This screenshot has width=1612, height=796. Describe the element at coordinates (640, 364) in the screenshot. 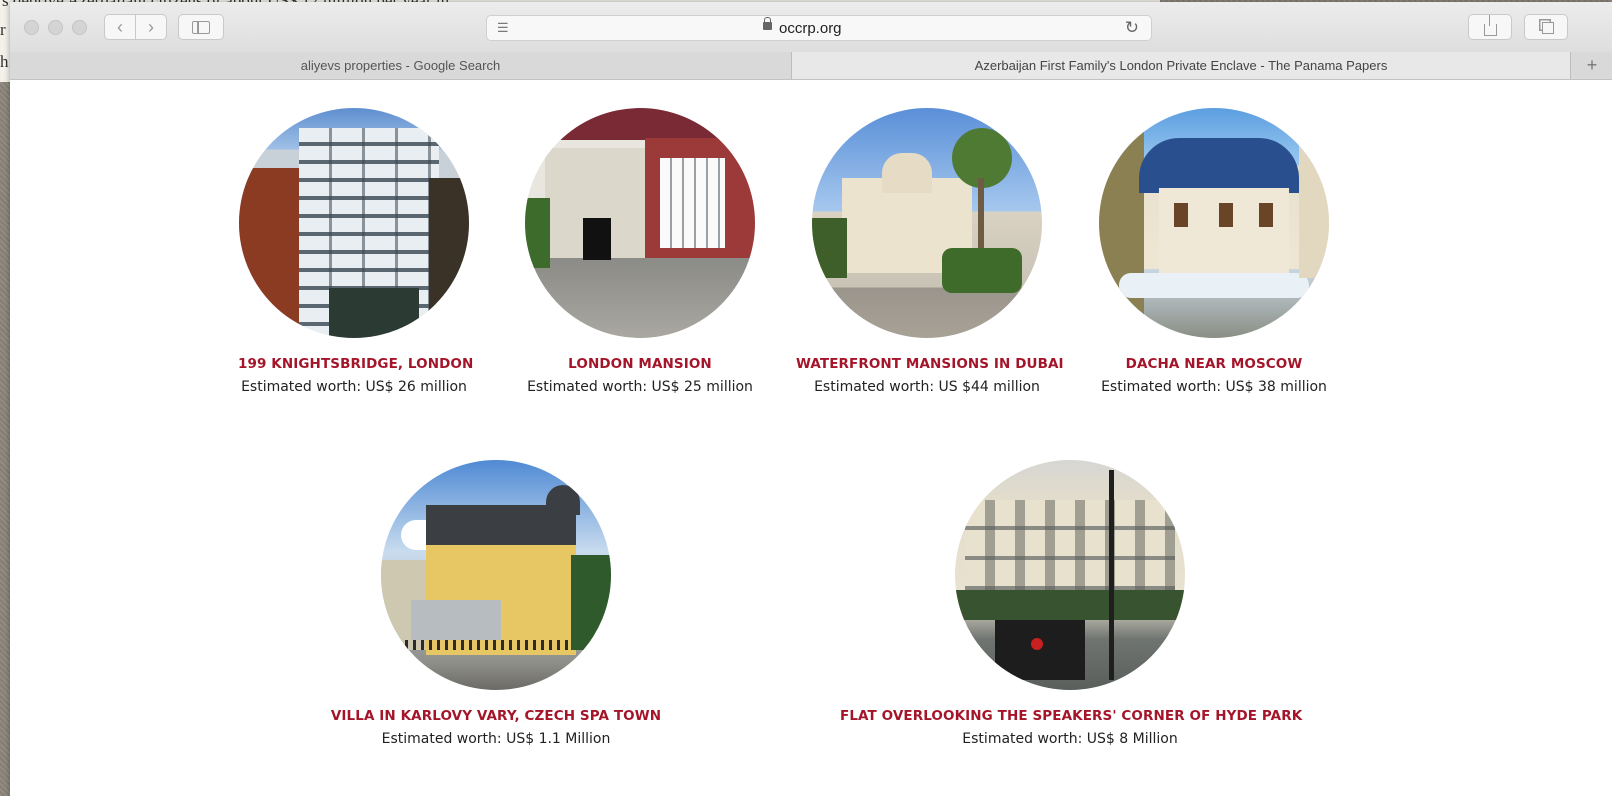

I see `property-title: LONDON MANSION` at that location.